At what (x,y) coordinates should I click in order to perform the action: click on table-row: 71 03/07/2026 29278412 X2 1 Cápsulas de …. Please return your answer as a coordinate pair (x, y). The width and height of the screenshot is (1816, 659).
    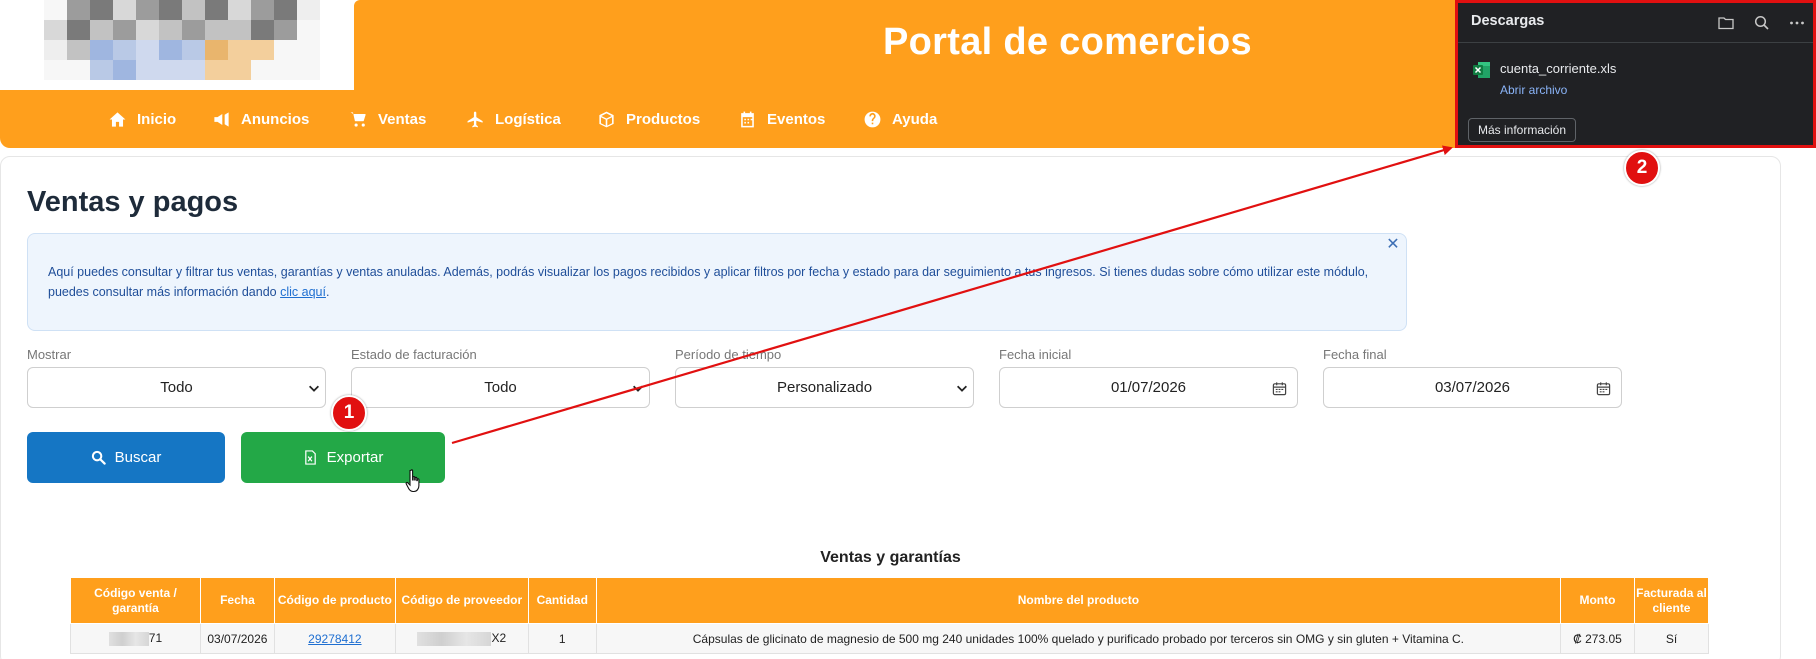
    Looking at the image, I should click on (890, 638).